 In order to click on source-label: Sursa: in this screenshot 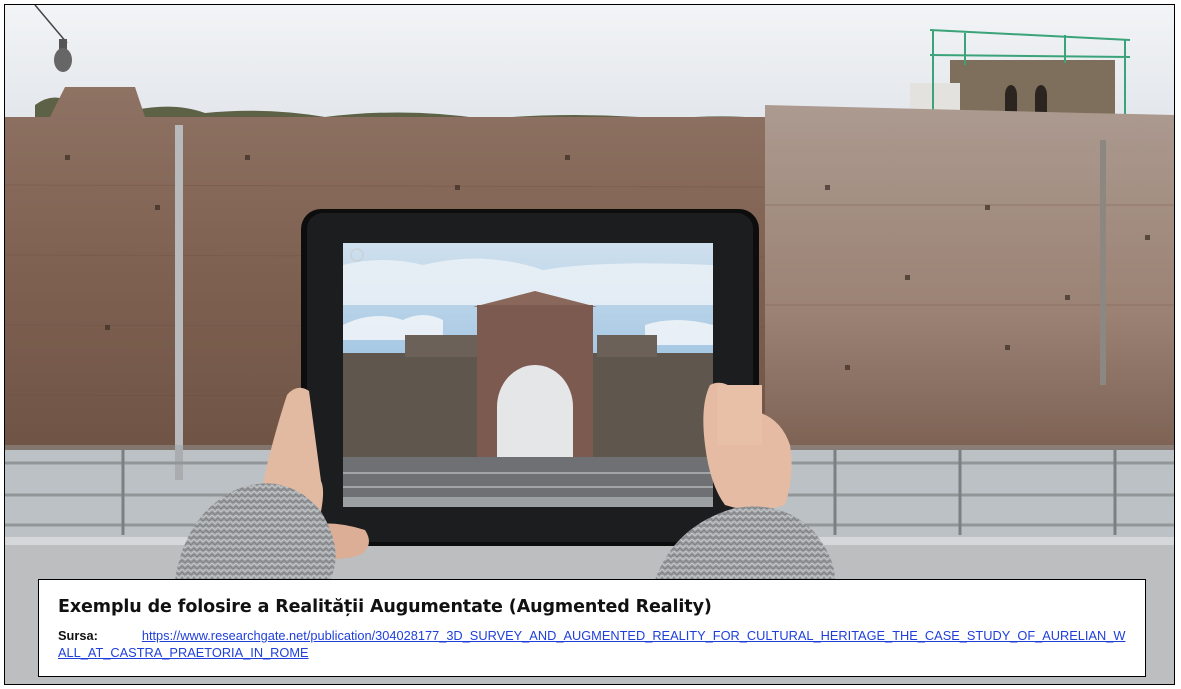, I will do `click(78, 635)`.